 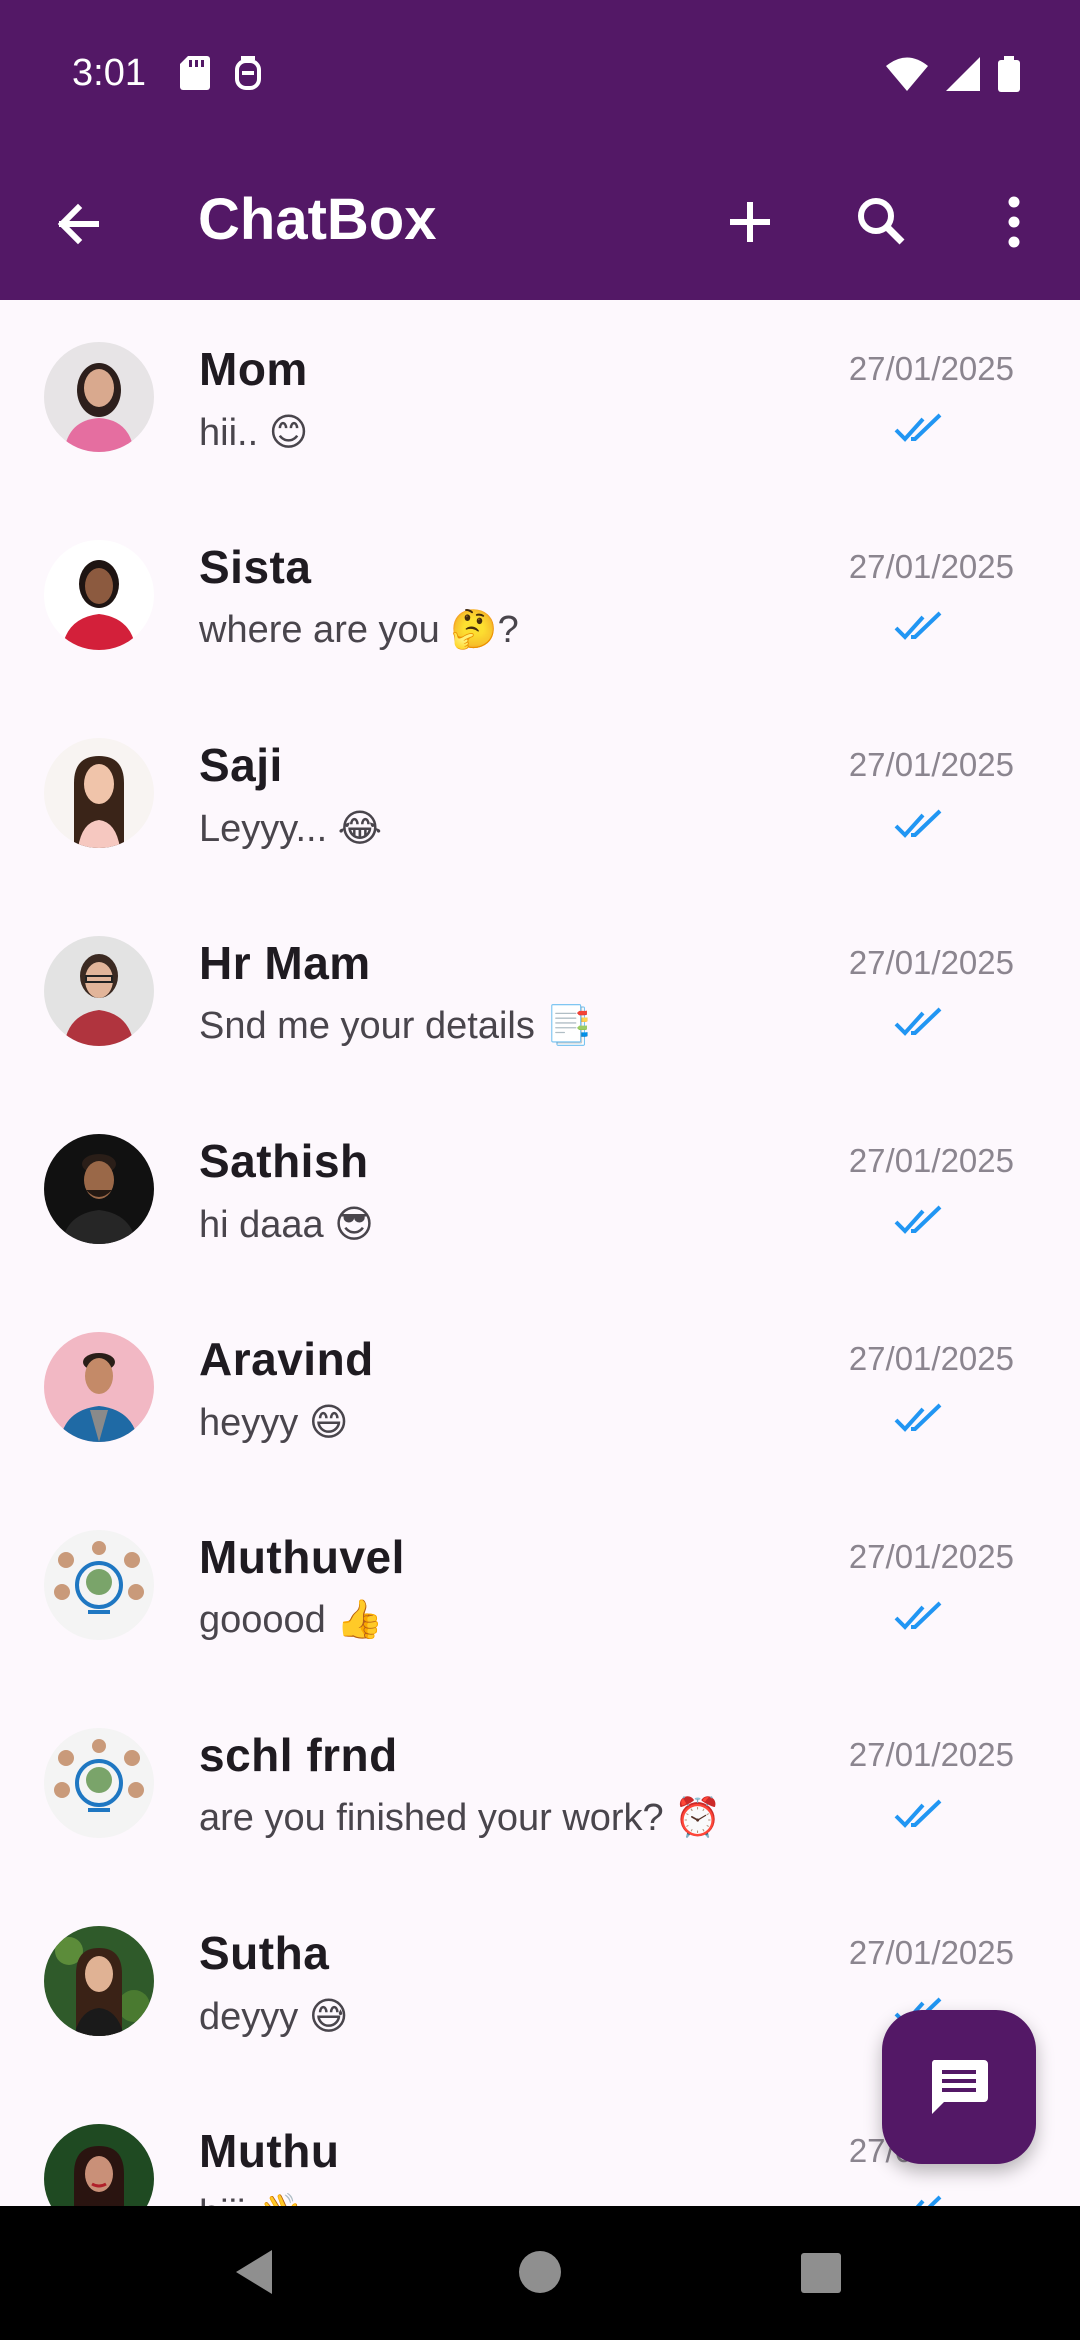 I want to click on contact-name: schl frnd, so click(x=298, y=1755).